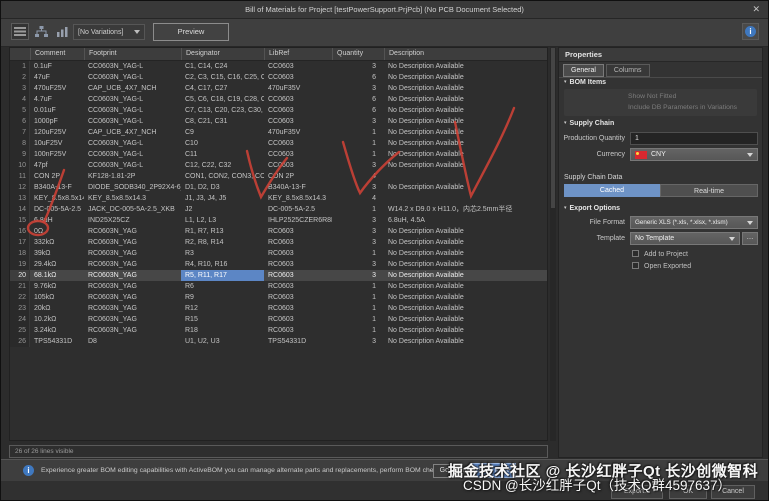 The height and width of the screenshot is (501, 769). I want to click on cell-num: 11, so click(20, 176).